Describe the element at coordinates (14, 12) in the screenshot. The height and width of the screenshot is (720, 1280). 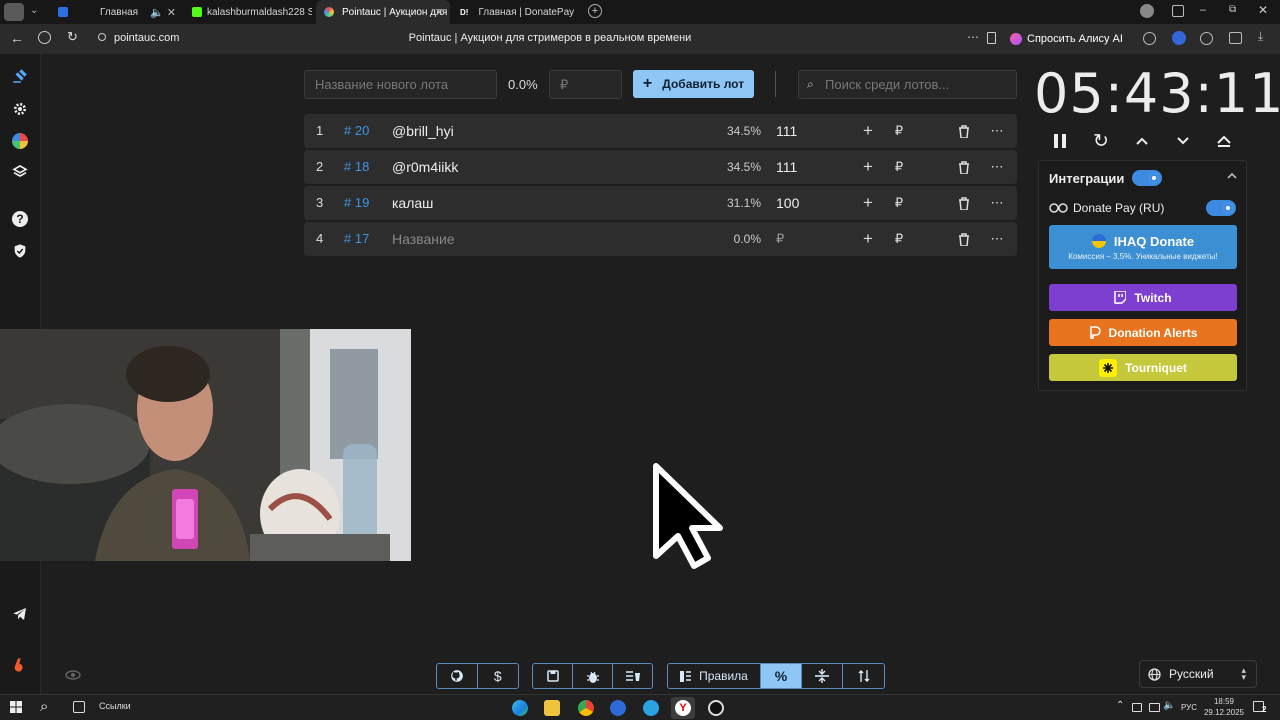
I see `browser-logo-icon` at that location.